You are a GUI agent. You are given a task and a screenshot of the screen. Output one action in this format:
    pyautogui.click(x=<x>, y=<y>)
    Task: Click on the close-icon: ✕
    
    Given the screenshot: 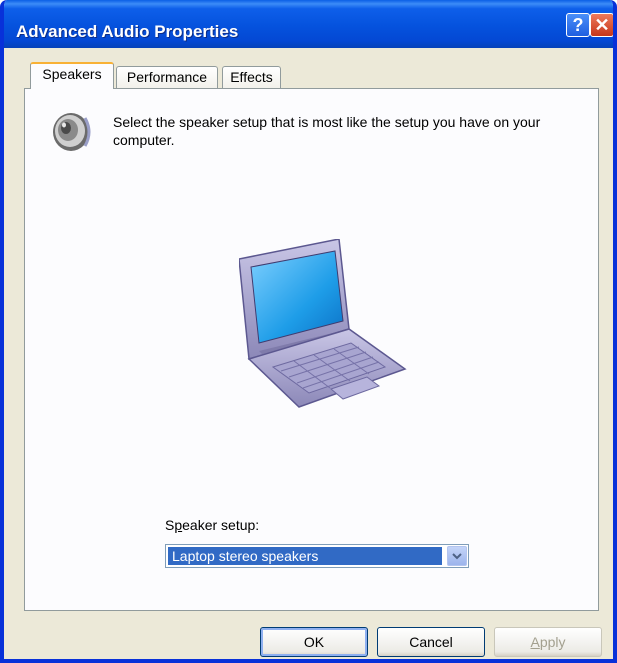 What is the action you would take?
    pyautogui.click(x=602, y=24)
    